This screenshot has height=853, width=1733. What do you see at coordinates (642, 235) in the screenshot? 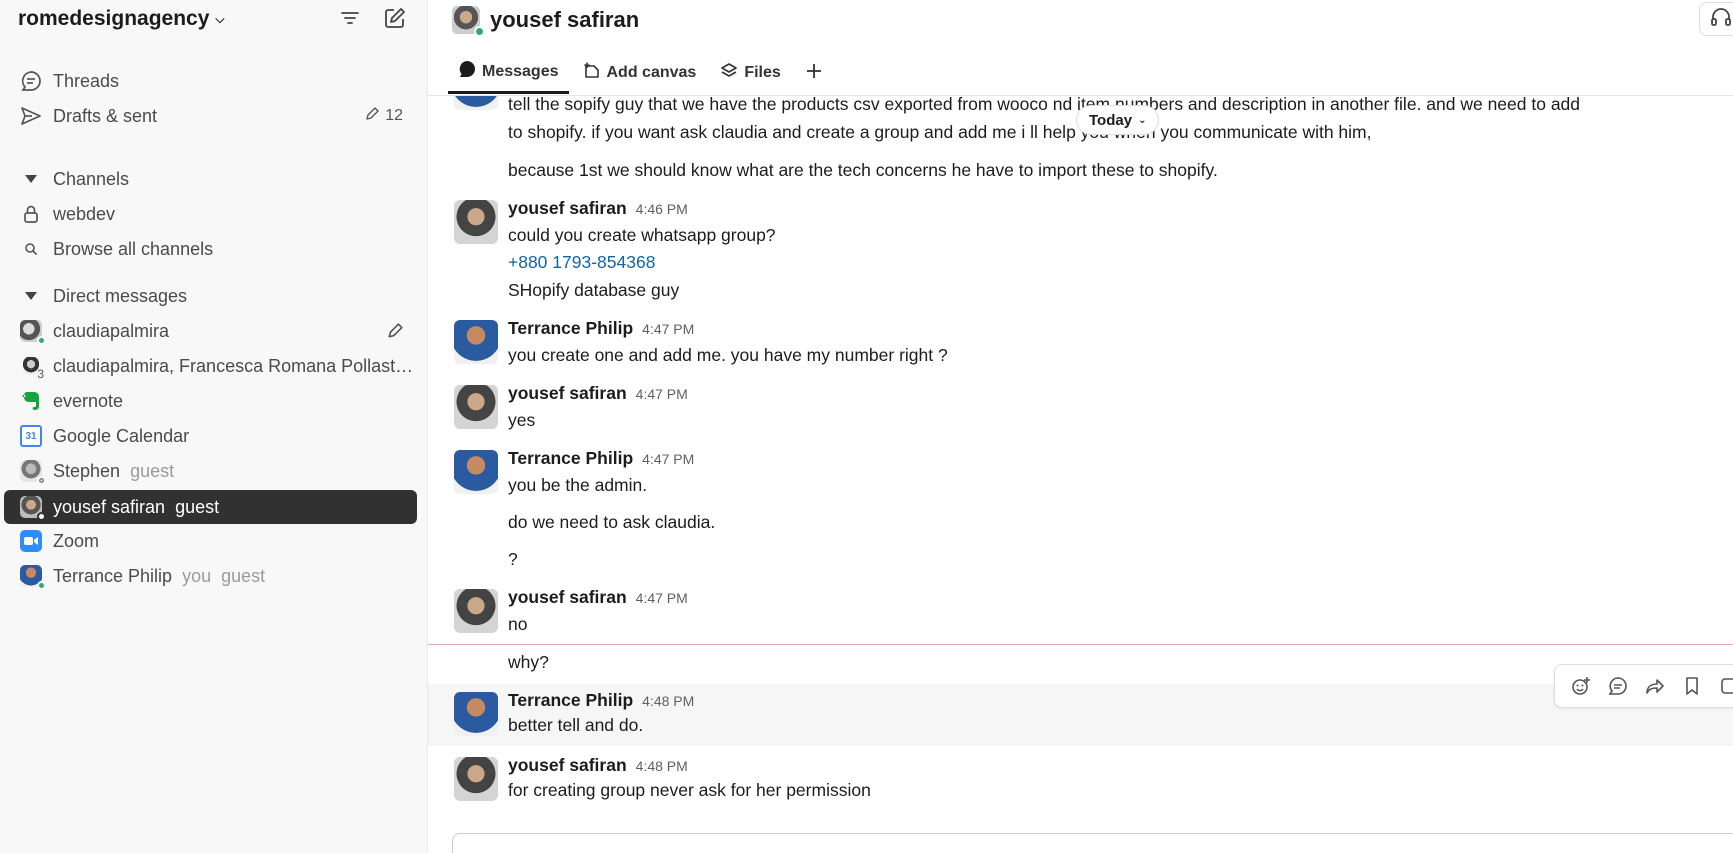
I see `message-text: could you create whatsapp group?` at bounding box center [642, 235].